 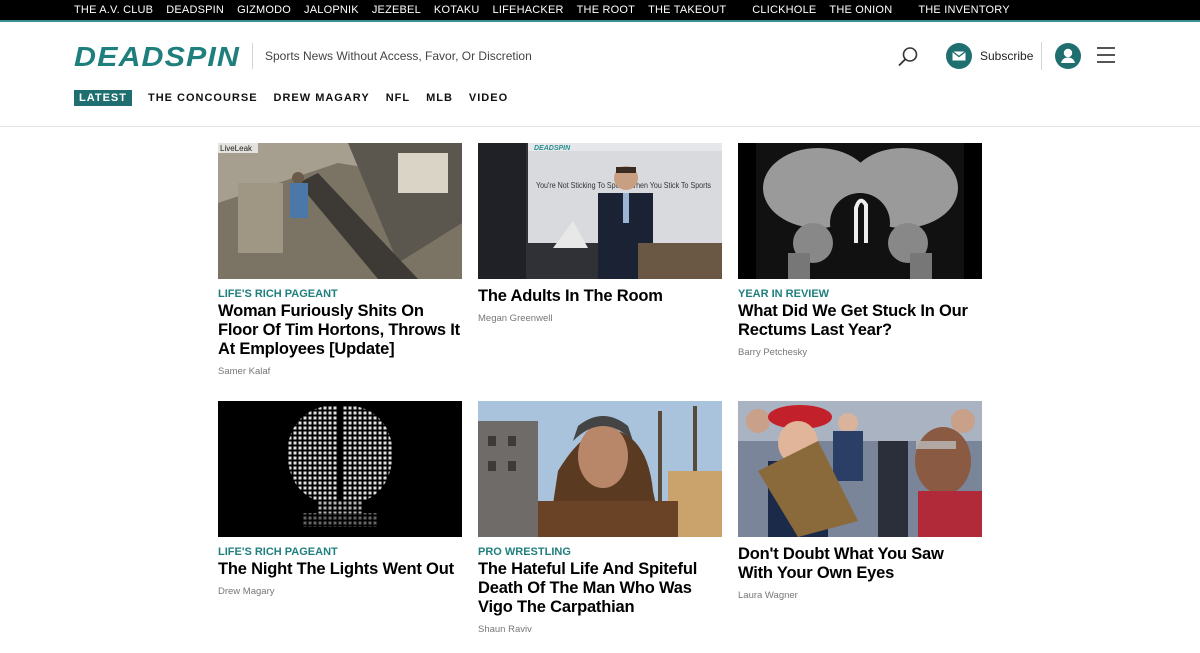 What do you see at coordinates (439, 98) in the screenshot?
I see `nav-mlb: MLB` at bounding box center [439, 98].